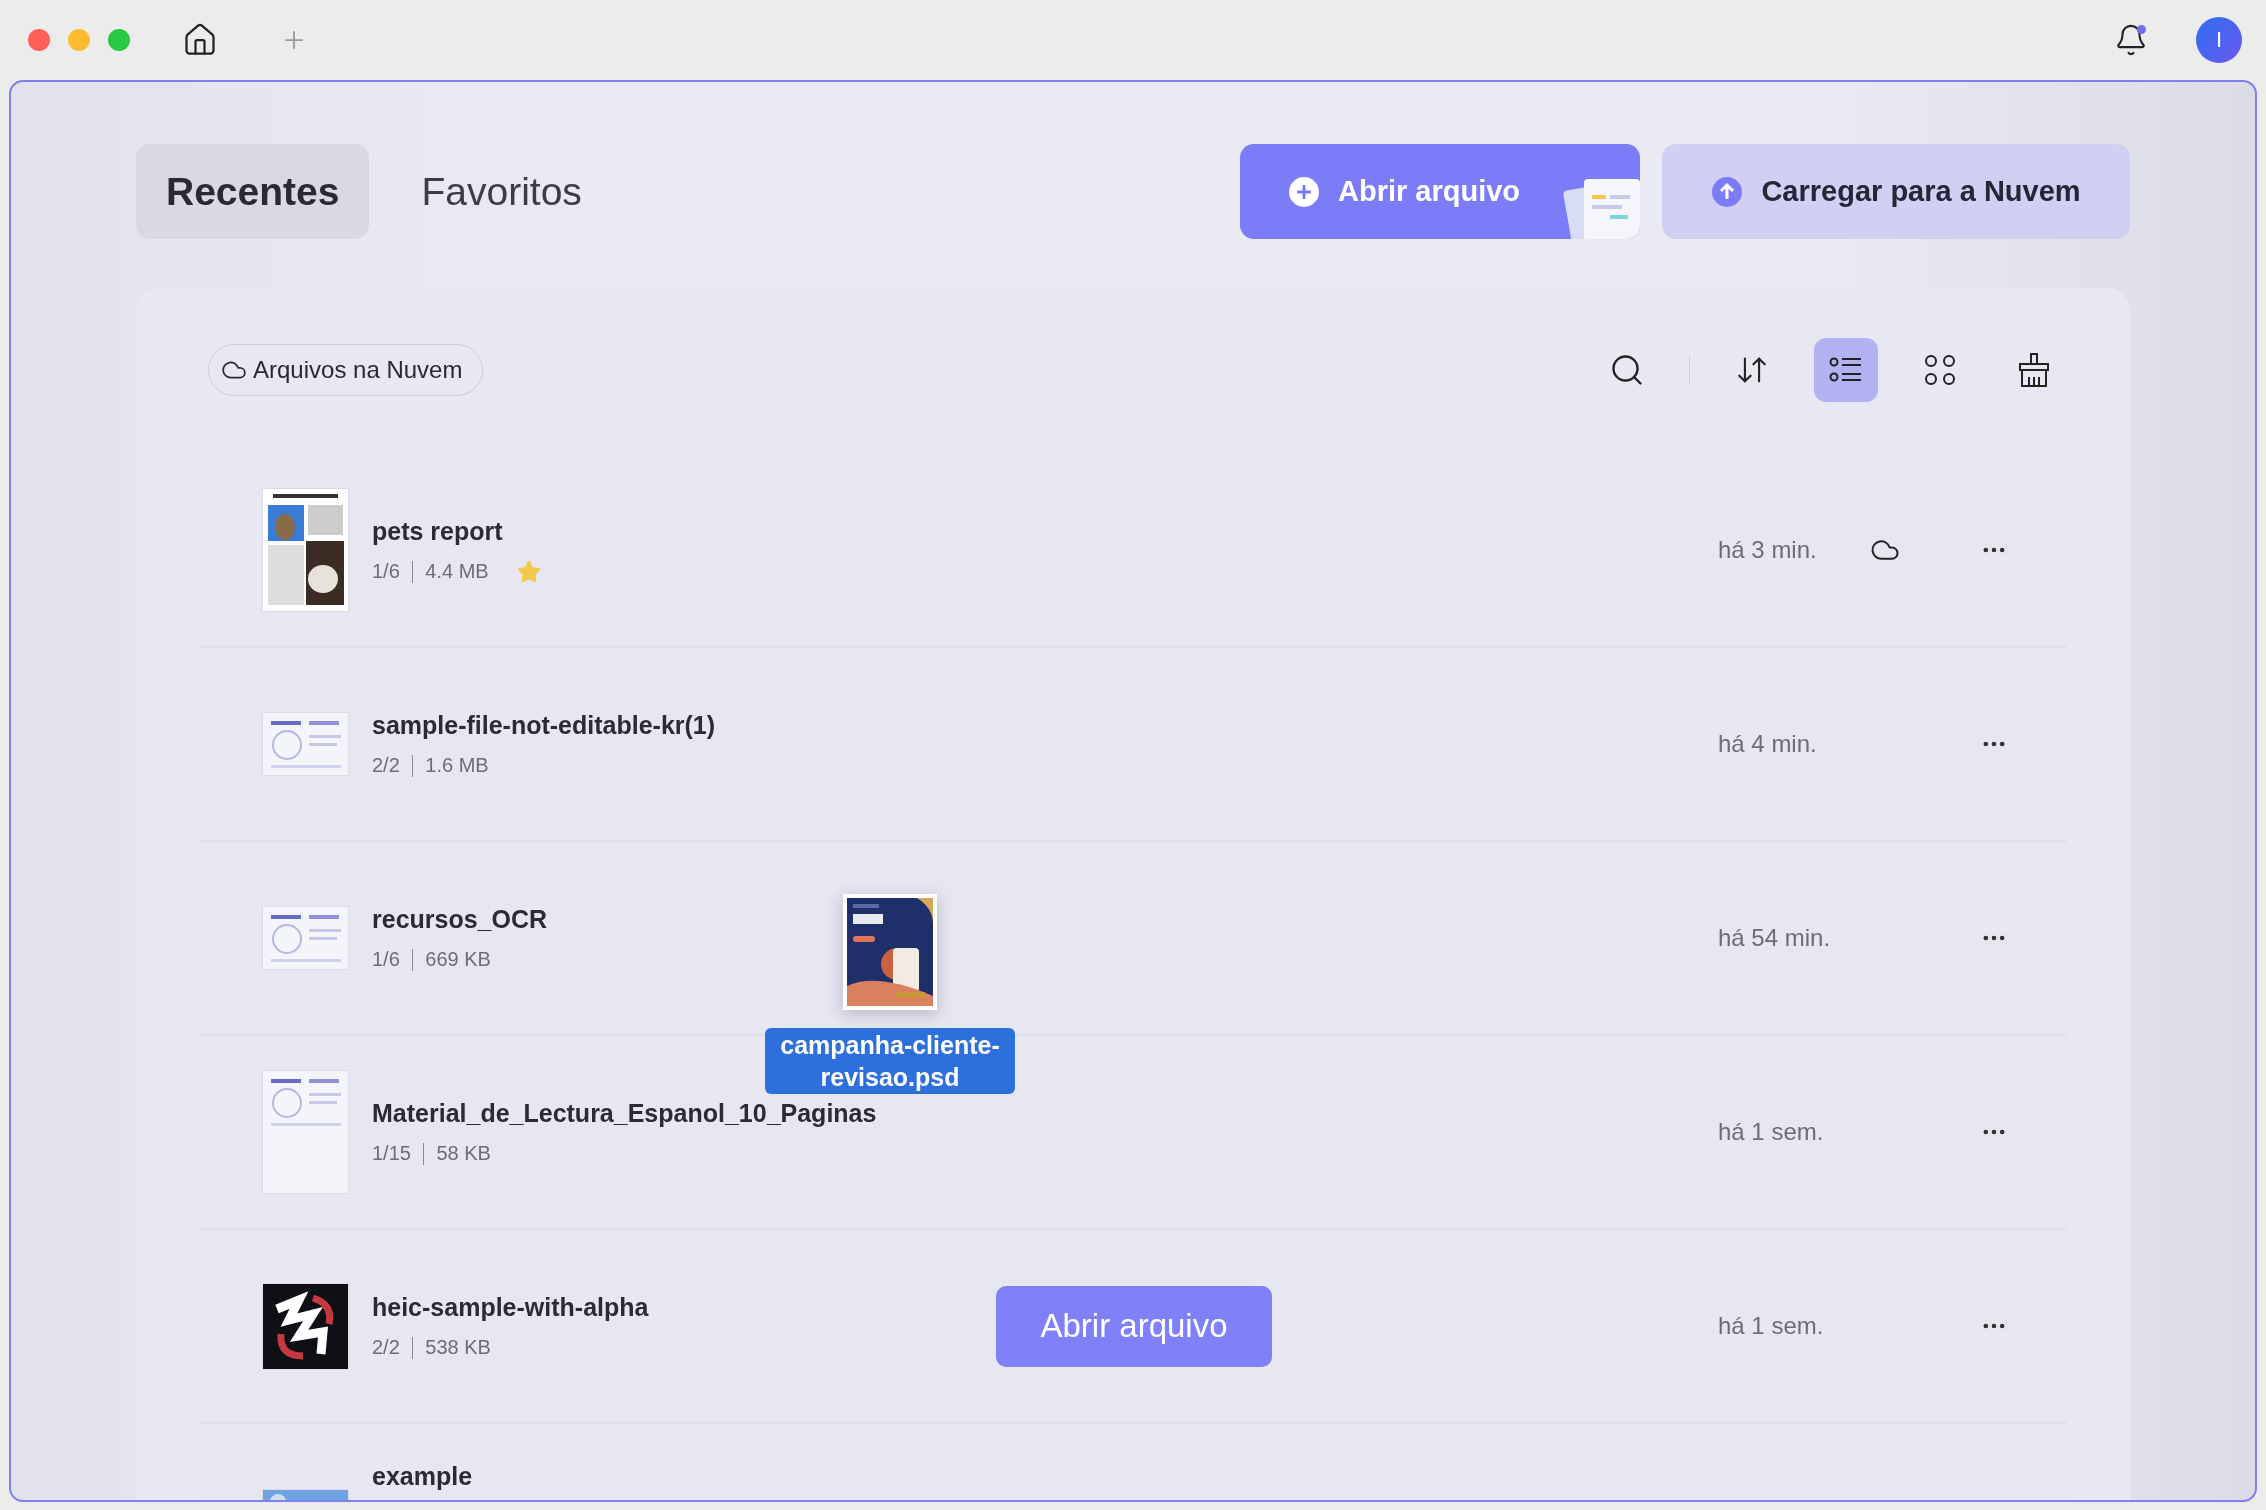 This screenshot has width=2266, height=1510. I want to click on file-name: heic-sample-with-alpha, so click(511, 1307).